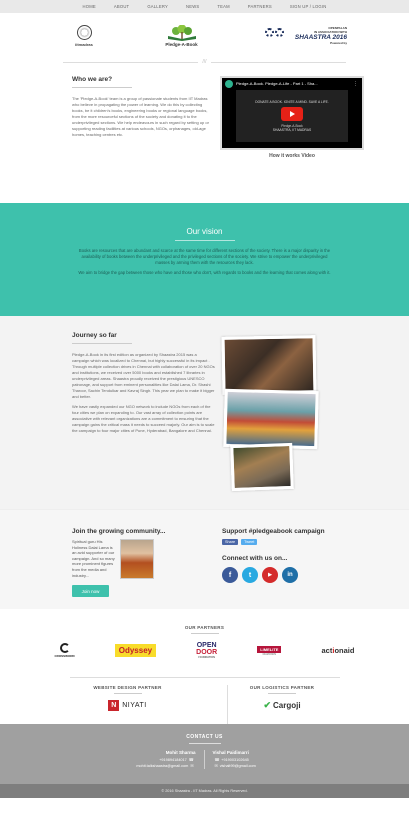 Image resolution: width=409 pixels, height=829 pixels. What do you see at coordinates (270, 575) in the screenshot?
I see `youtube-icon: ▶` at bounding box center [270, 575].